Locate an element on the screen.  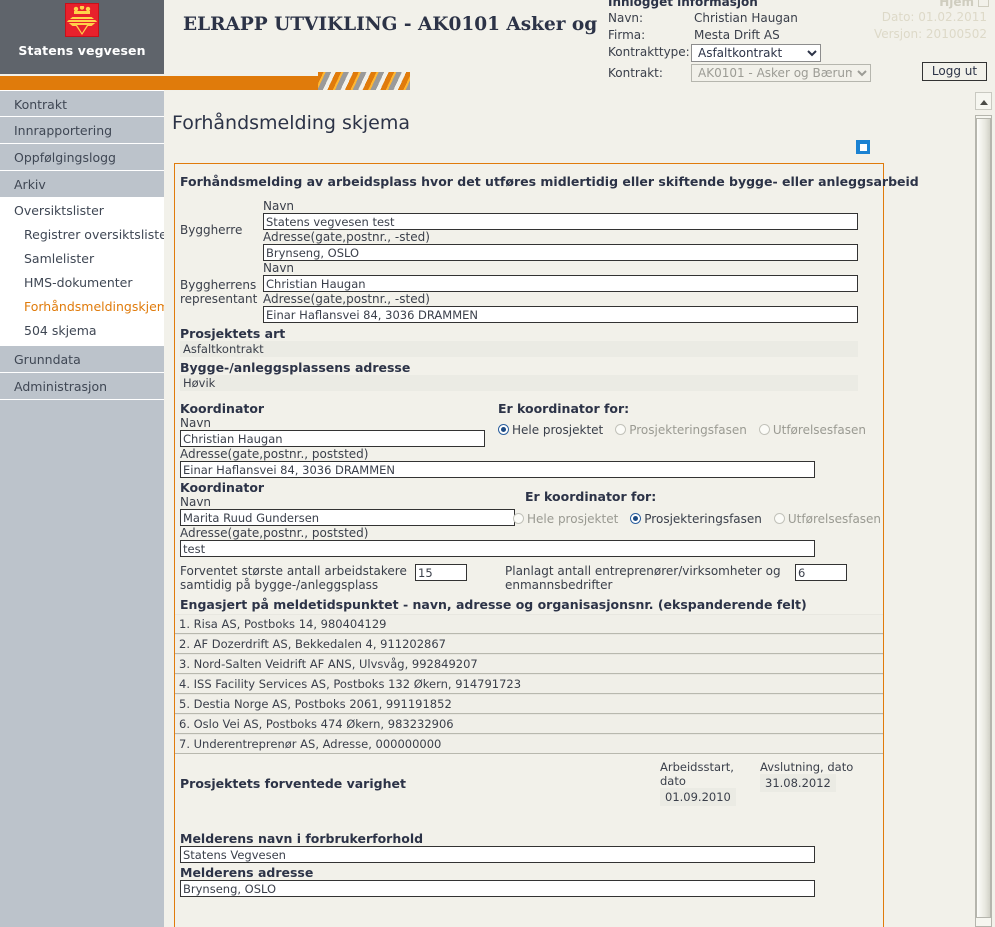
sidebar-item-administrasjon: Administrasjon is located at coordinates (82, 386).